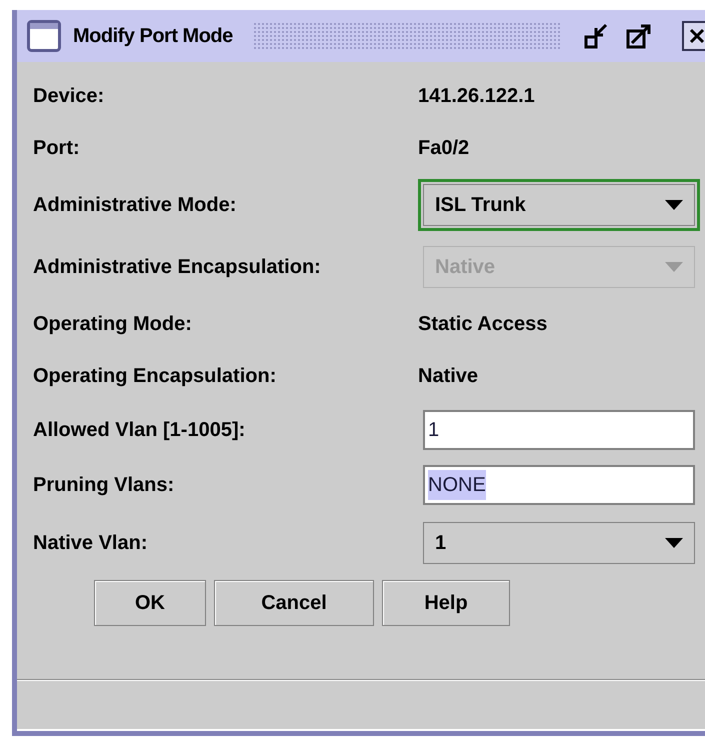 Image resolution: width=705 pixels, height=740 pixels. Describe the element at coordinates (57, 148) in the screenshot. I see `field-label: Port:` at that location.